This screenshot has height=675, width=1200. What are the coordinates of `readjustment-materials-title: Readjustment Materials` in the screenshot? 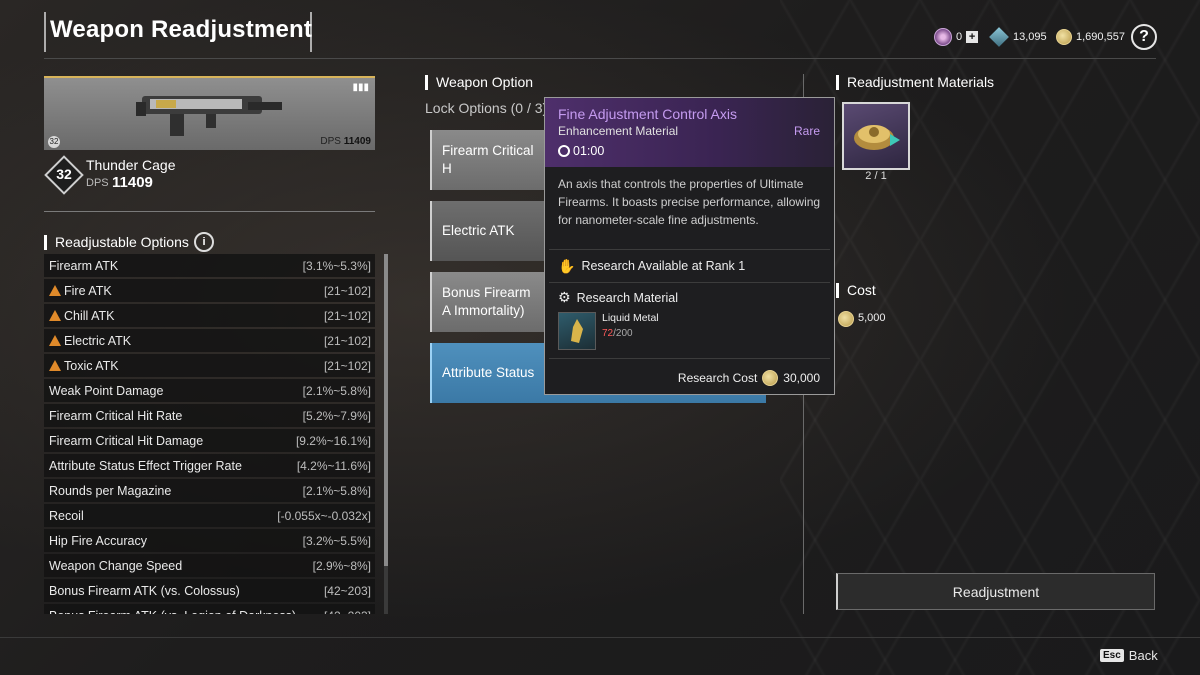 It's located at (915, 82).